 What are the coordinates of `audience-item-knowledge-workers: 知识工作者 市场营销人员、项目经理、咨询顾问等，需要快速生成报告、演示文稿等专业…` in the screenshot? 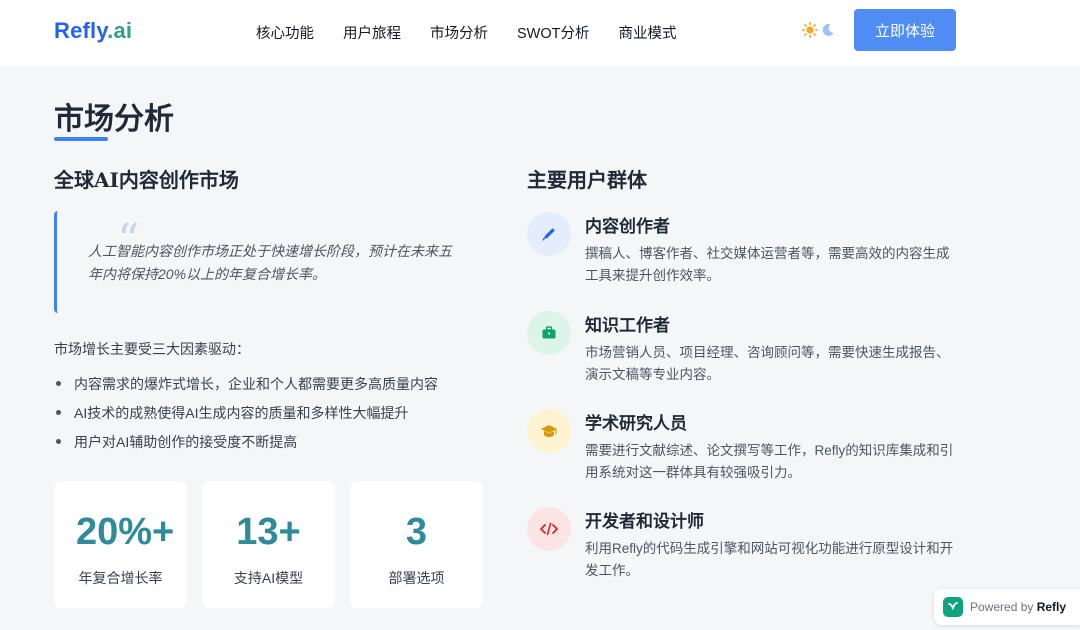 It's located at (747, 351).